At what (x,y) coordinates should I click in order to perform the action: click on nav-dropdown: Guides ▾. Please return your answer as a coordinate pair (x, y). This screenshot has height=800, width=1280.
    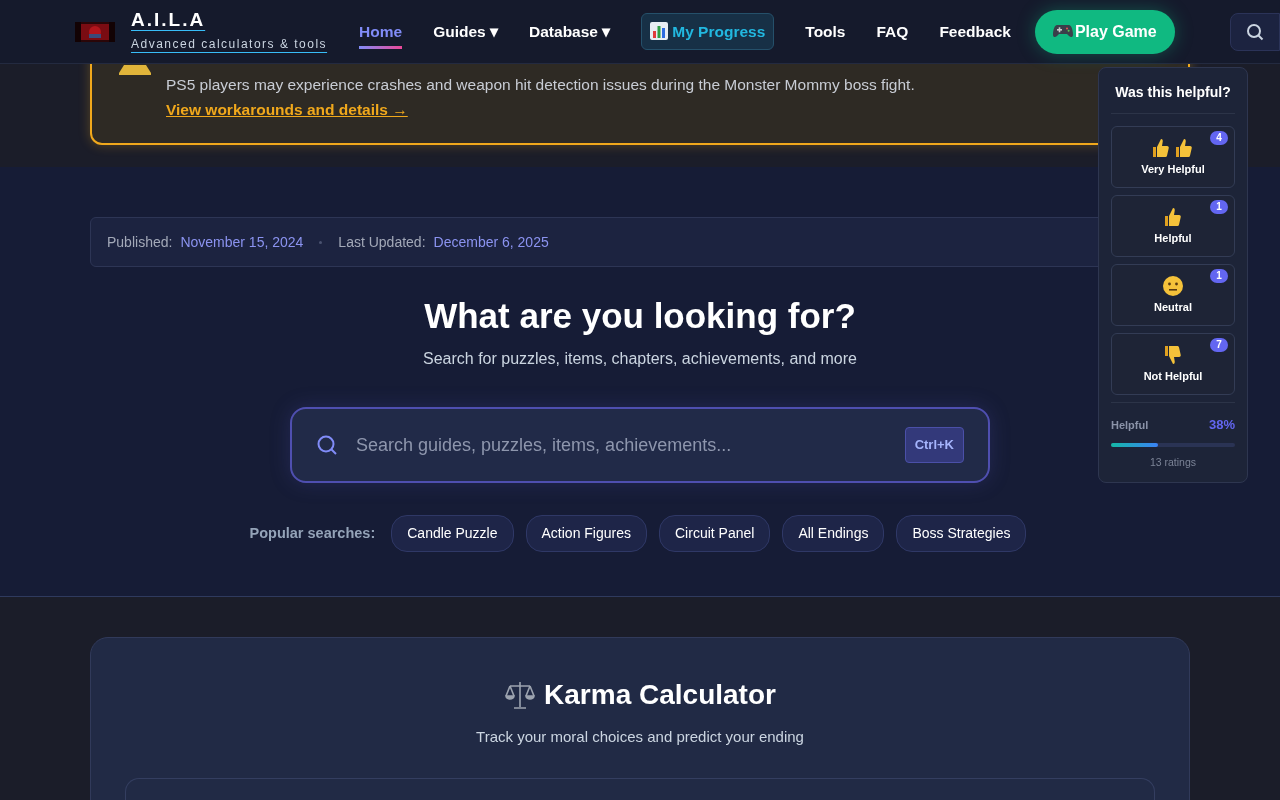
    Looking at the image, I should click on (466, 31).